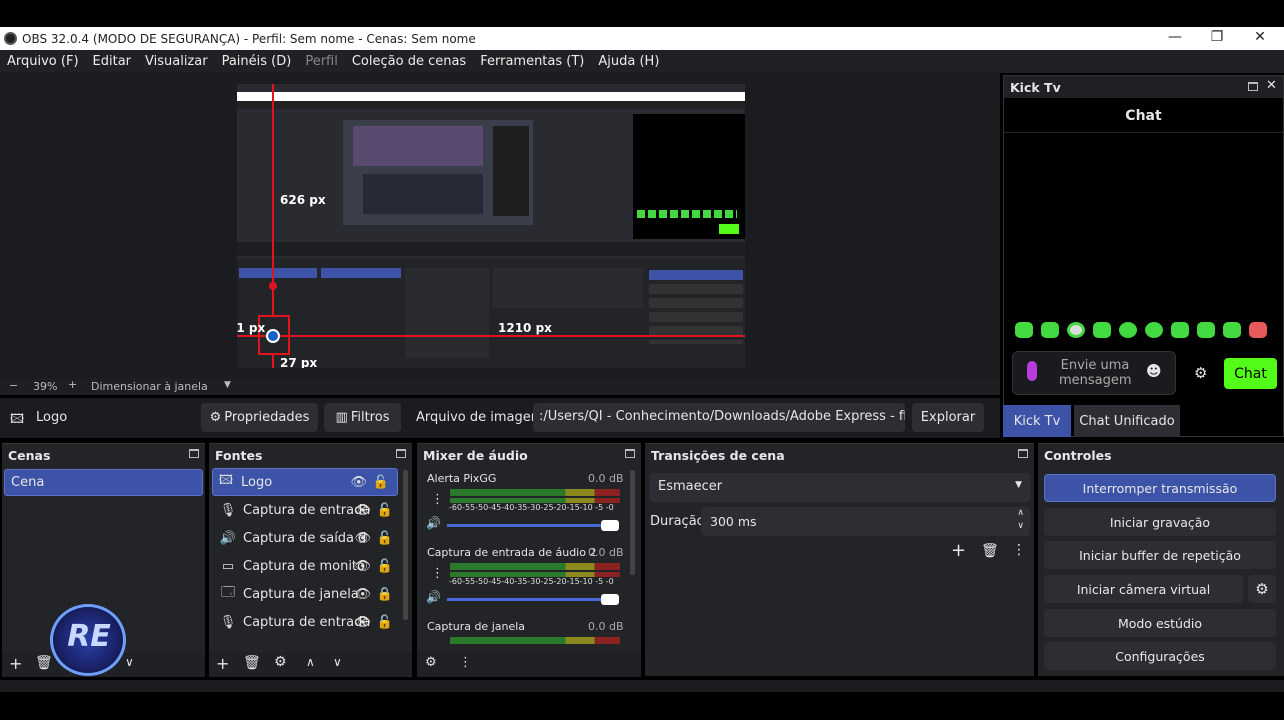 The height and width of the screenshot is (720, 1284). What do you see at coordinates (1175, 37) in the screenshot?
I see `minimize-button: —` at bounding box center [1175, 37].